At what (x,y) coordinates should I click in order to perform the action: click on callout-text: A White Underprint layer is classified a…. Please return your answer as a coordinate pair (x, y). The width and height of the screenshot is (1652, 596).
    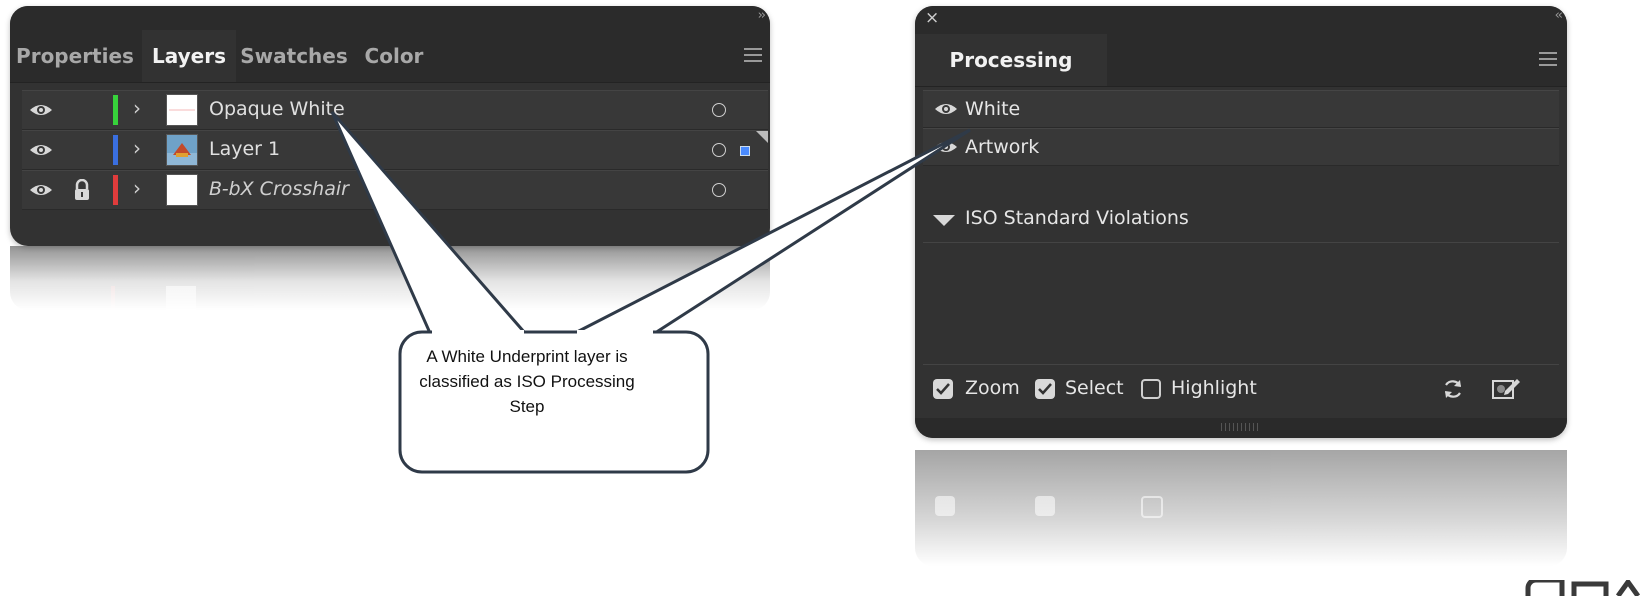
    Looking at the image, I should click on (527, 381).